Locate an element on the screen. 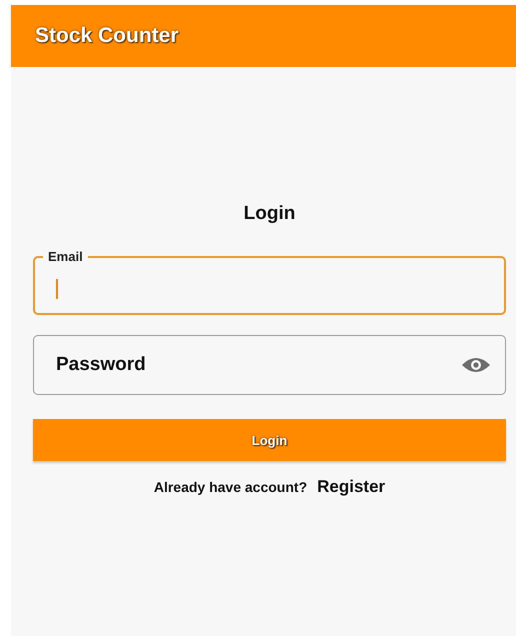 This screenshot has width=516, height=636. register-link: Register is located at coordinates (351, 487).